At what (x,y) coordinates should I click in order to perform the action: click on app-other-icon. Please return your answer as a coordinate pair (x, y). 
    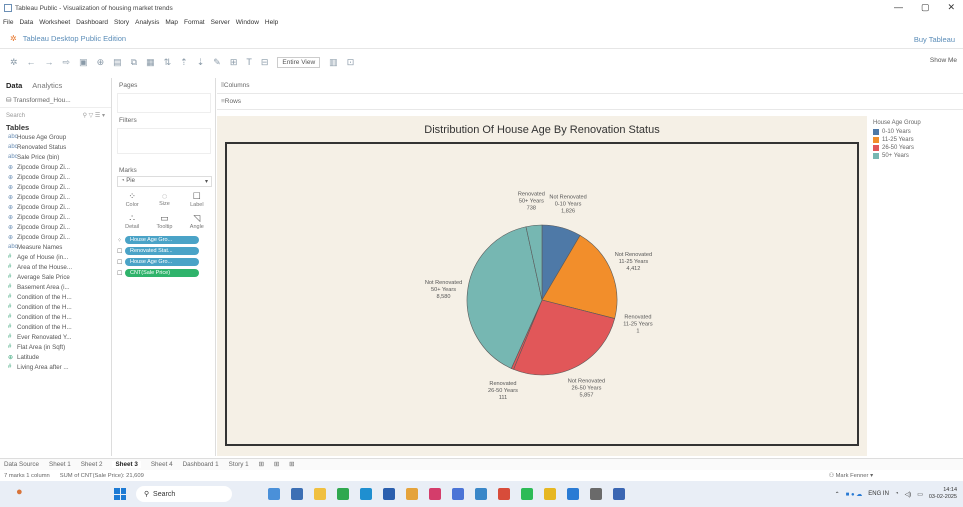
    Looking at the image, I should click on (619, 494).